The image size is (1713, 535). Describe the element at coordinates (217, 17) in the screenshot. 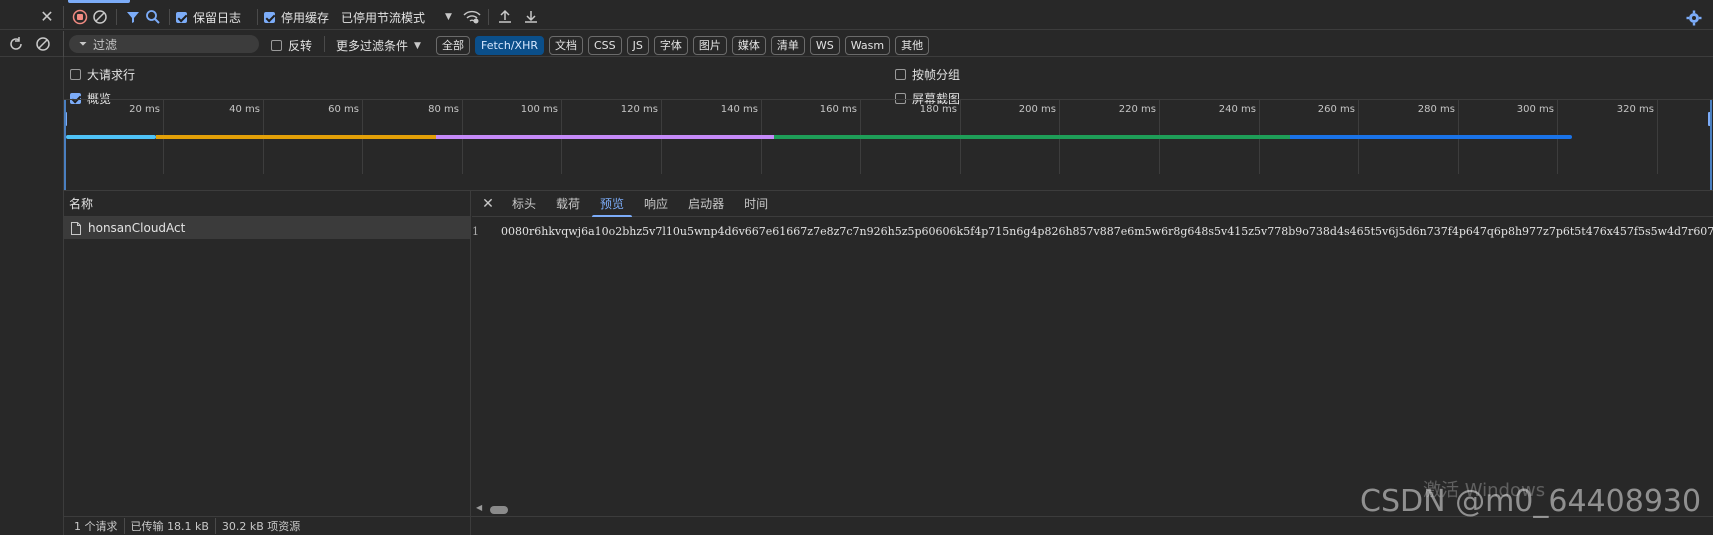

I see `preserve-log-label: 保留日志` at that location.